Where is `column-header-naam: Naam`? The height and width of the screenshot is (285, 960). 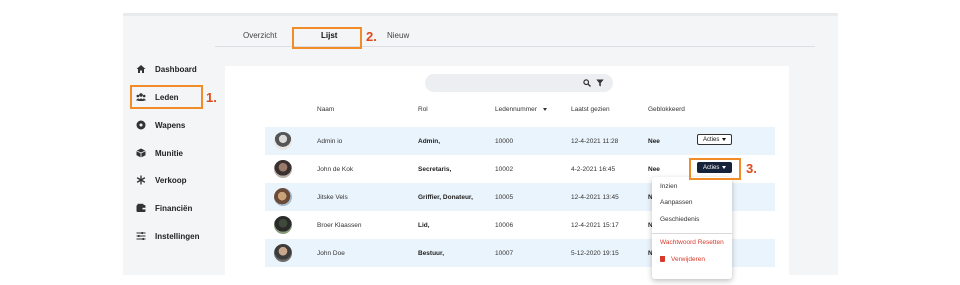 column-header-naam: Naam is located at coordinates (325, 109).